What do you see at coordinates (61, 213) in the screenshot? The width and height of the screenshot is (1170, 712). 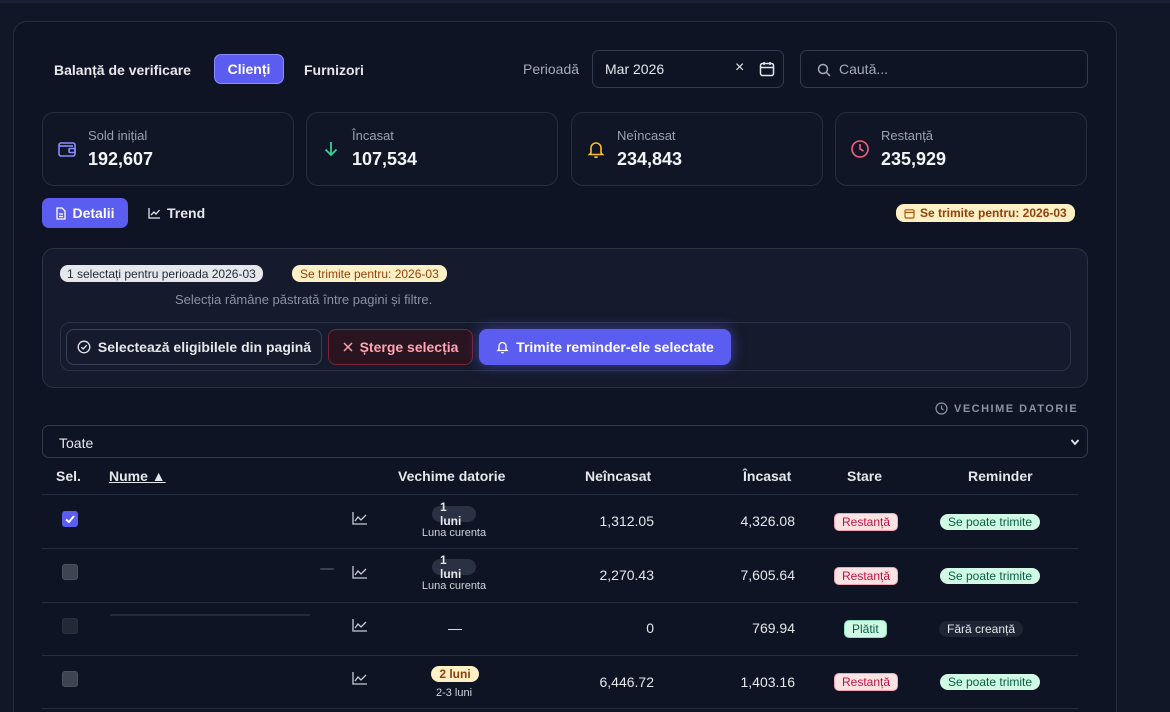 I see `document-icon` at bounding box center [61, 213].